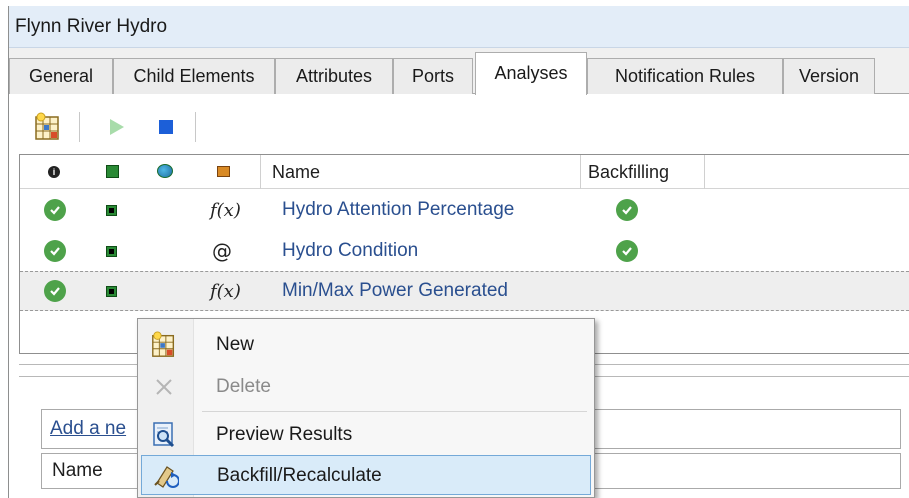 This screenshot has width=909, height=498. I want to click on new-analysis-button, so click(48, 127).